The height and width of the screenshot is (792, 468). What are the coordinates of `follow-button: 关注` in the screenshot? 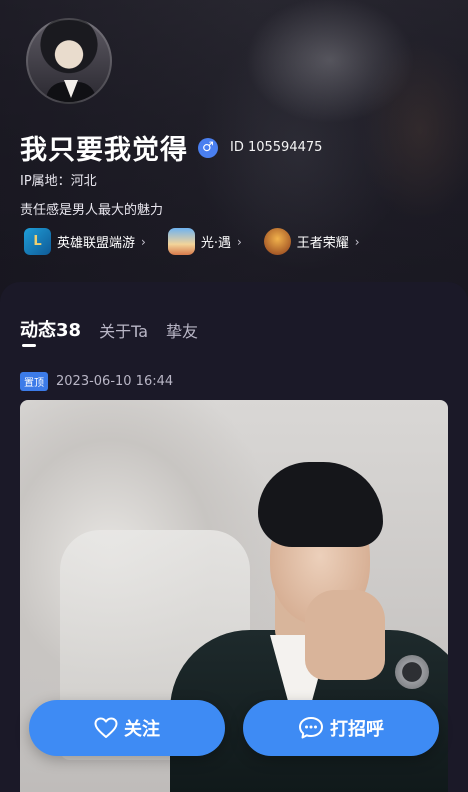 It's located at (127, 728).